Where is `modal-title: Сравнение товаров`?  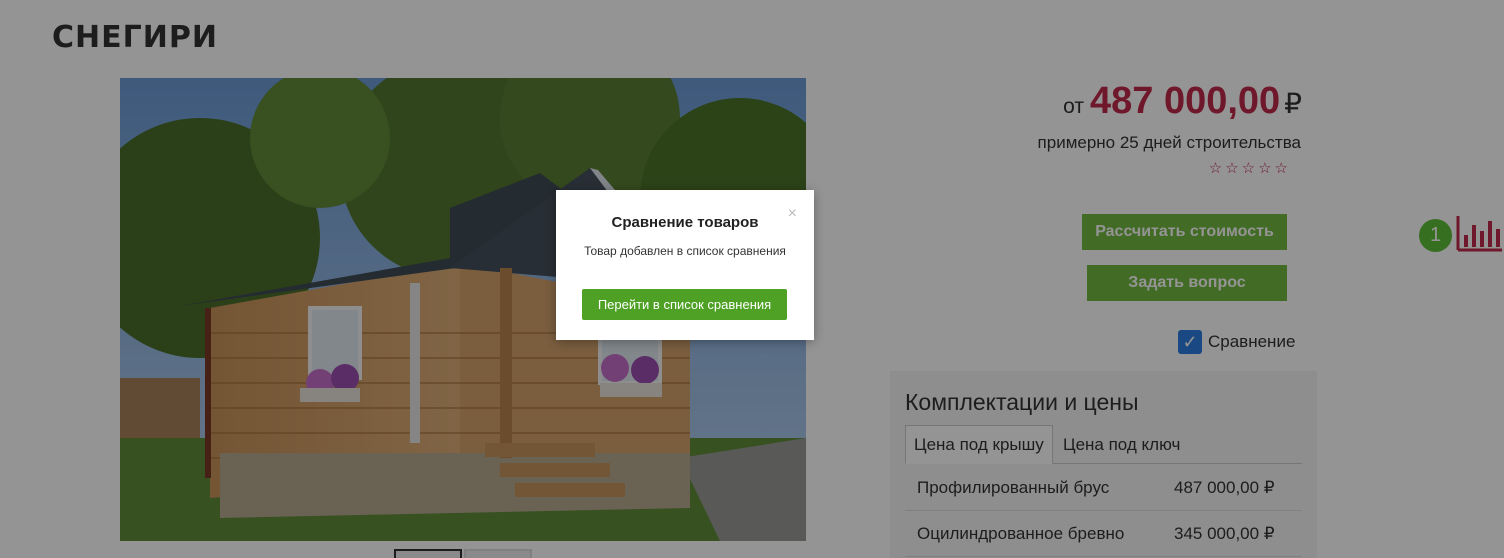 modal-title: Сравнение товаров is located at coordinates (685, 222).